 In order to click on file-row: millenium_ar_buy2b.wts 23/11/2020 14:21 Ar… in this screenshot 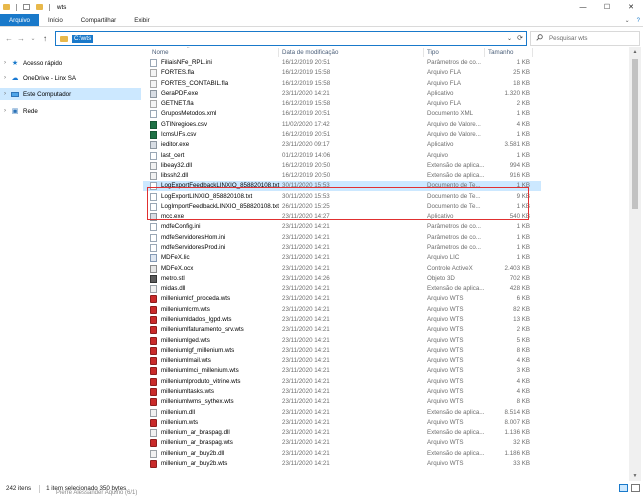, I will do `click(342, 464)`.